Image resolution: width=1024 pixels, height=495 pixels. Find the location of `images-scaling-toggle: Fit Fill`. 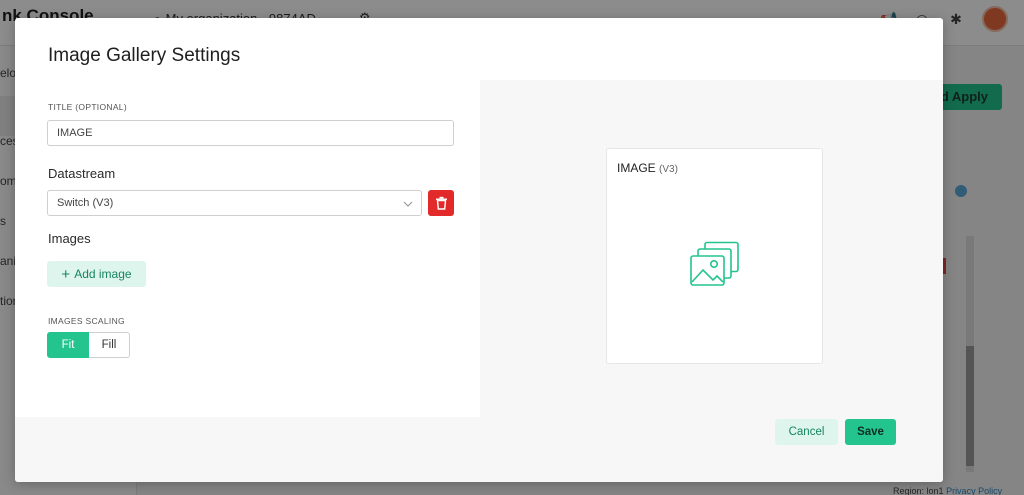

images-scaling-toggle: Fit Fill is located at coordinates (88, 345).